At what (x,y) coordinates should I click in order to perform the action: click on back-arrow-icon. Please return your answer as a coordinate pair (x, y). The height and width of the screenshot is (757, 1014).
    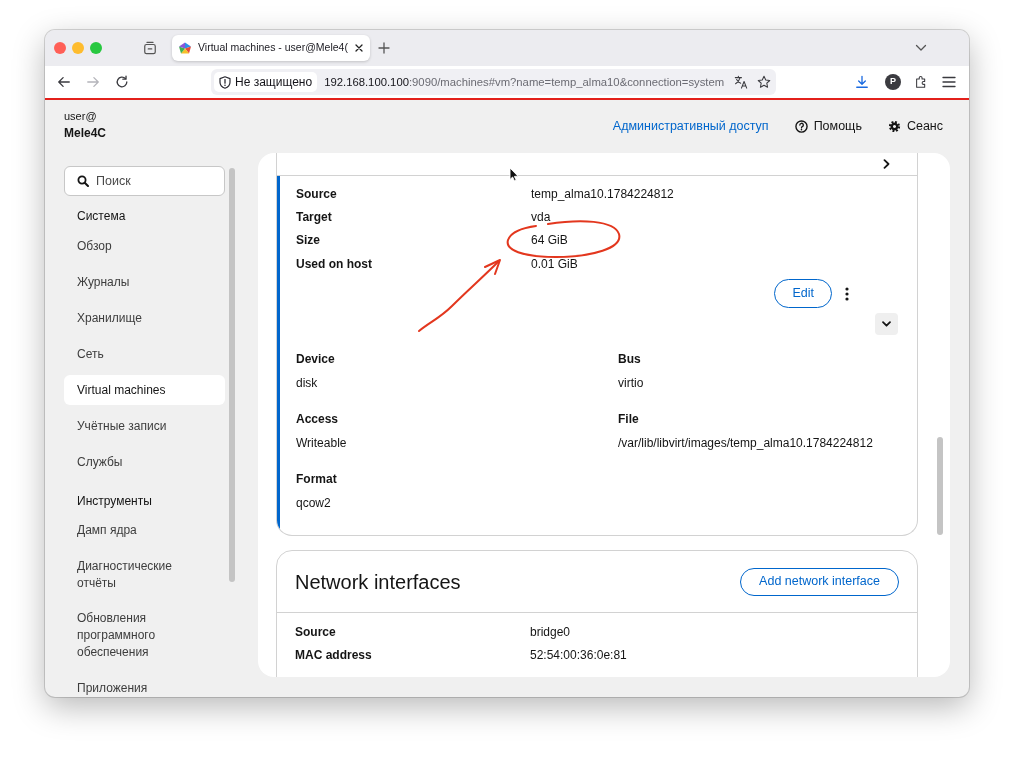
    Looking at the image, I should click on (64, 82).